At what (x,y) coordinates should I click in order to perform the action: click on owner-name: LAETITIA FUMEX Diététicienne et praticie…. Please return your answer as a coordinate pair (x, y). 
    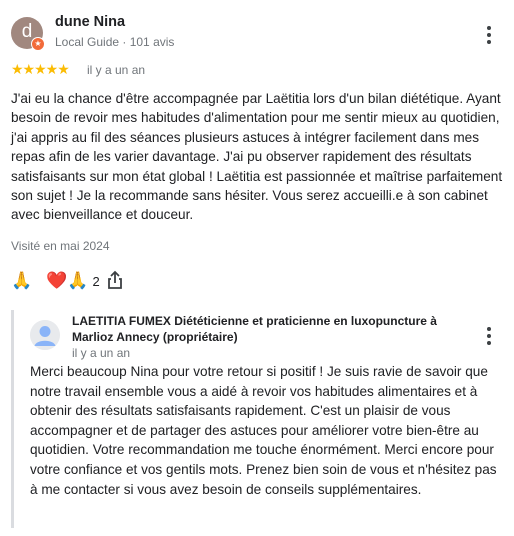
    Looking at the image, I should click on (262, 329).